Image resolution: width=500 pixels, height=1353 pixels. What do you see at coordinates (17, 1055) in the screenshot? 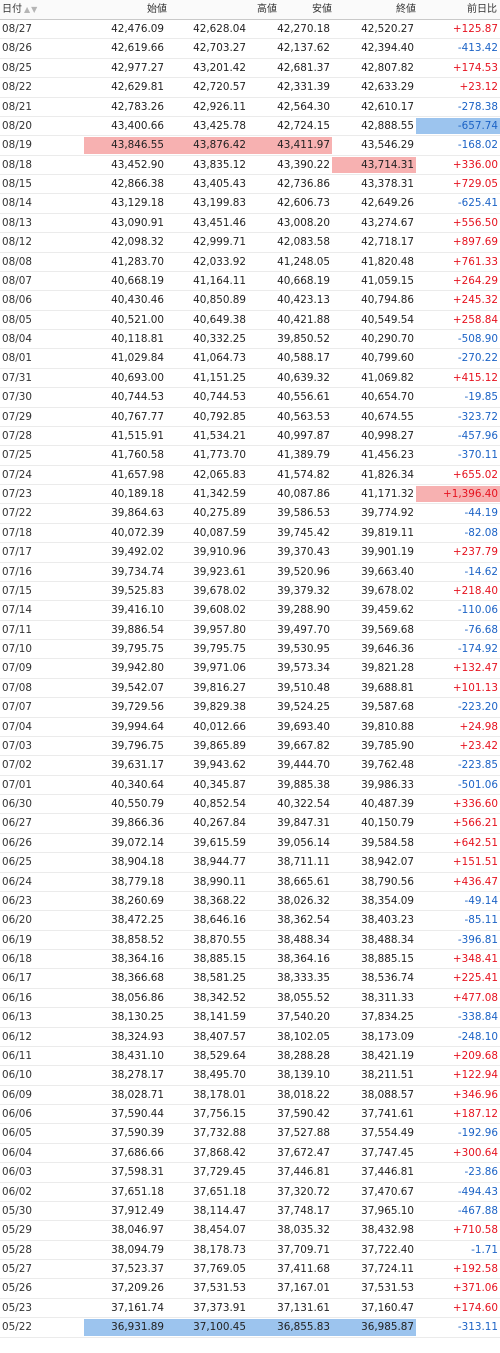
I see `cell-date: 06/11` at bounding box center [17, 1055].